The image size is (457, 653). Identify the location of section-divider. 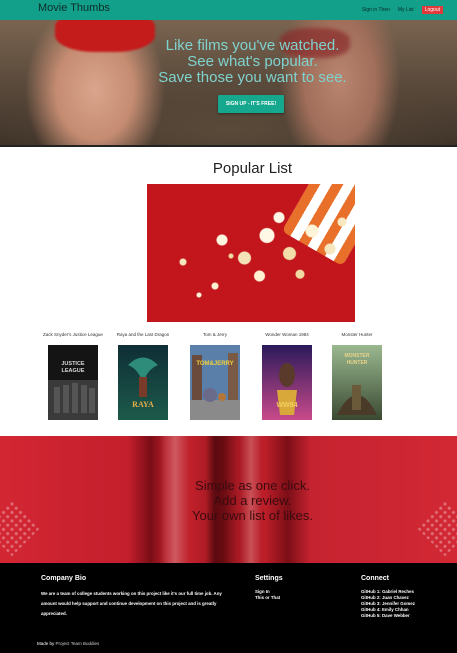
(228, 146).